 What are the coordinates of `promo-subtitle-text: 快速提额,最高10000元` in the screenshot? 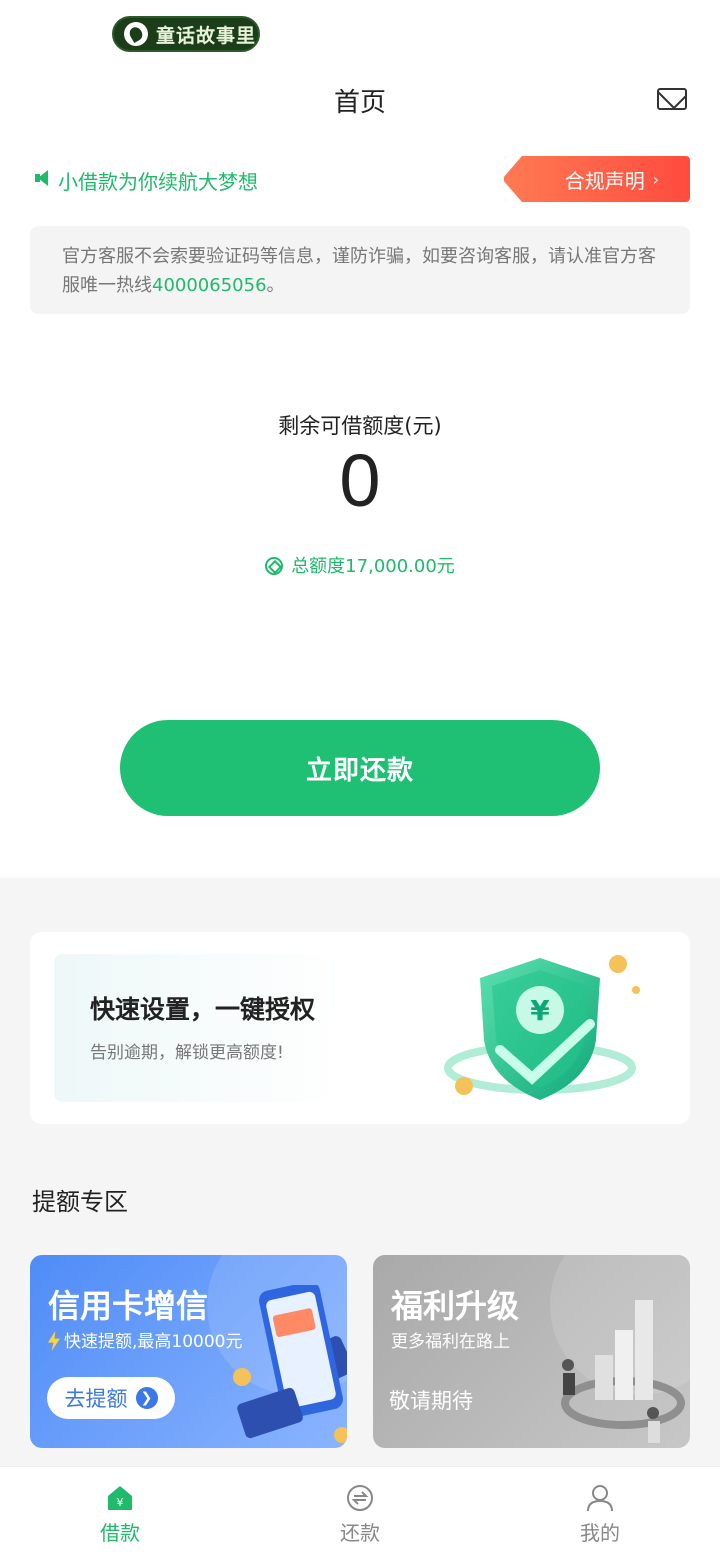 It's located at (153, 1342).